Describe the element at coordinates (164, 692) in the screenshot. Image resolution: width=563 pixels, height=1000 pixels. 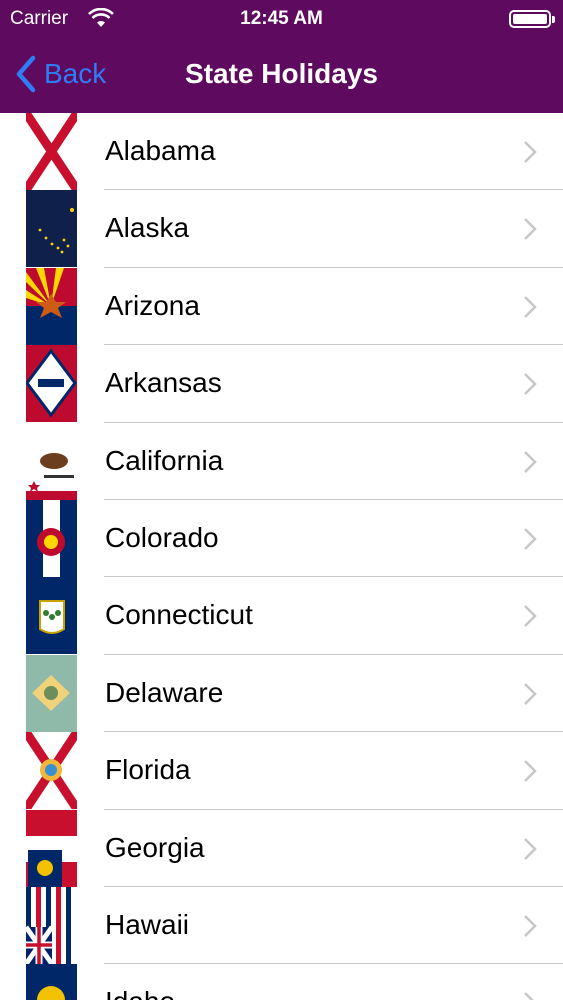
I see `state-name: Delaware` at that location.